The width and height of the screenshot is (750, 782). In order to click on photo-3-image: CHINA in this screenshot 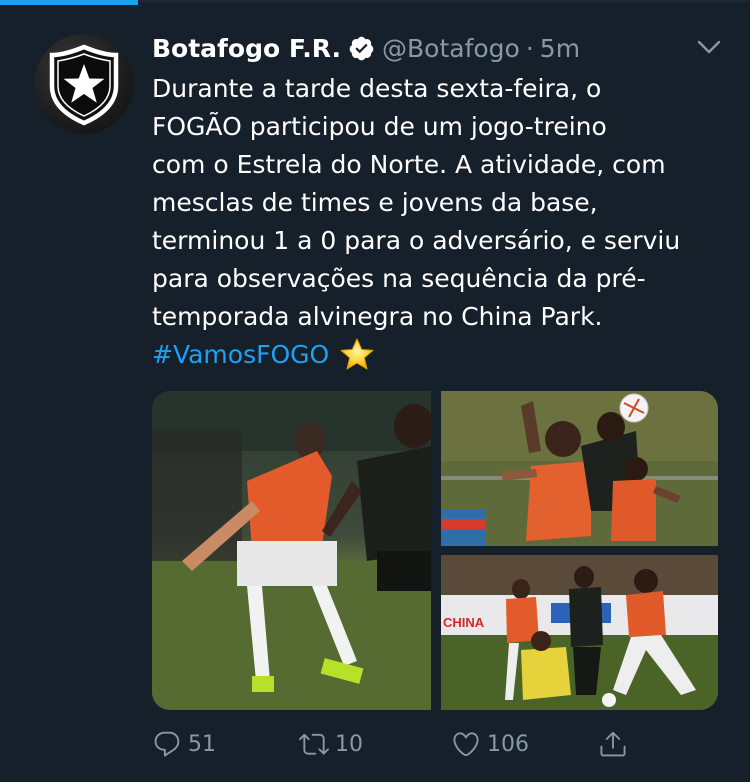, I will do `click(579, 632)`.